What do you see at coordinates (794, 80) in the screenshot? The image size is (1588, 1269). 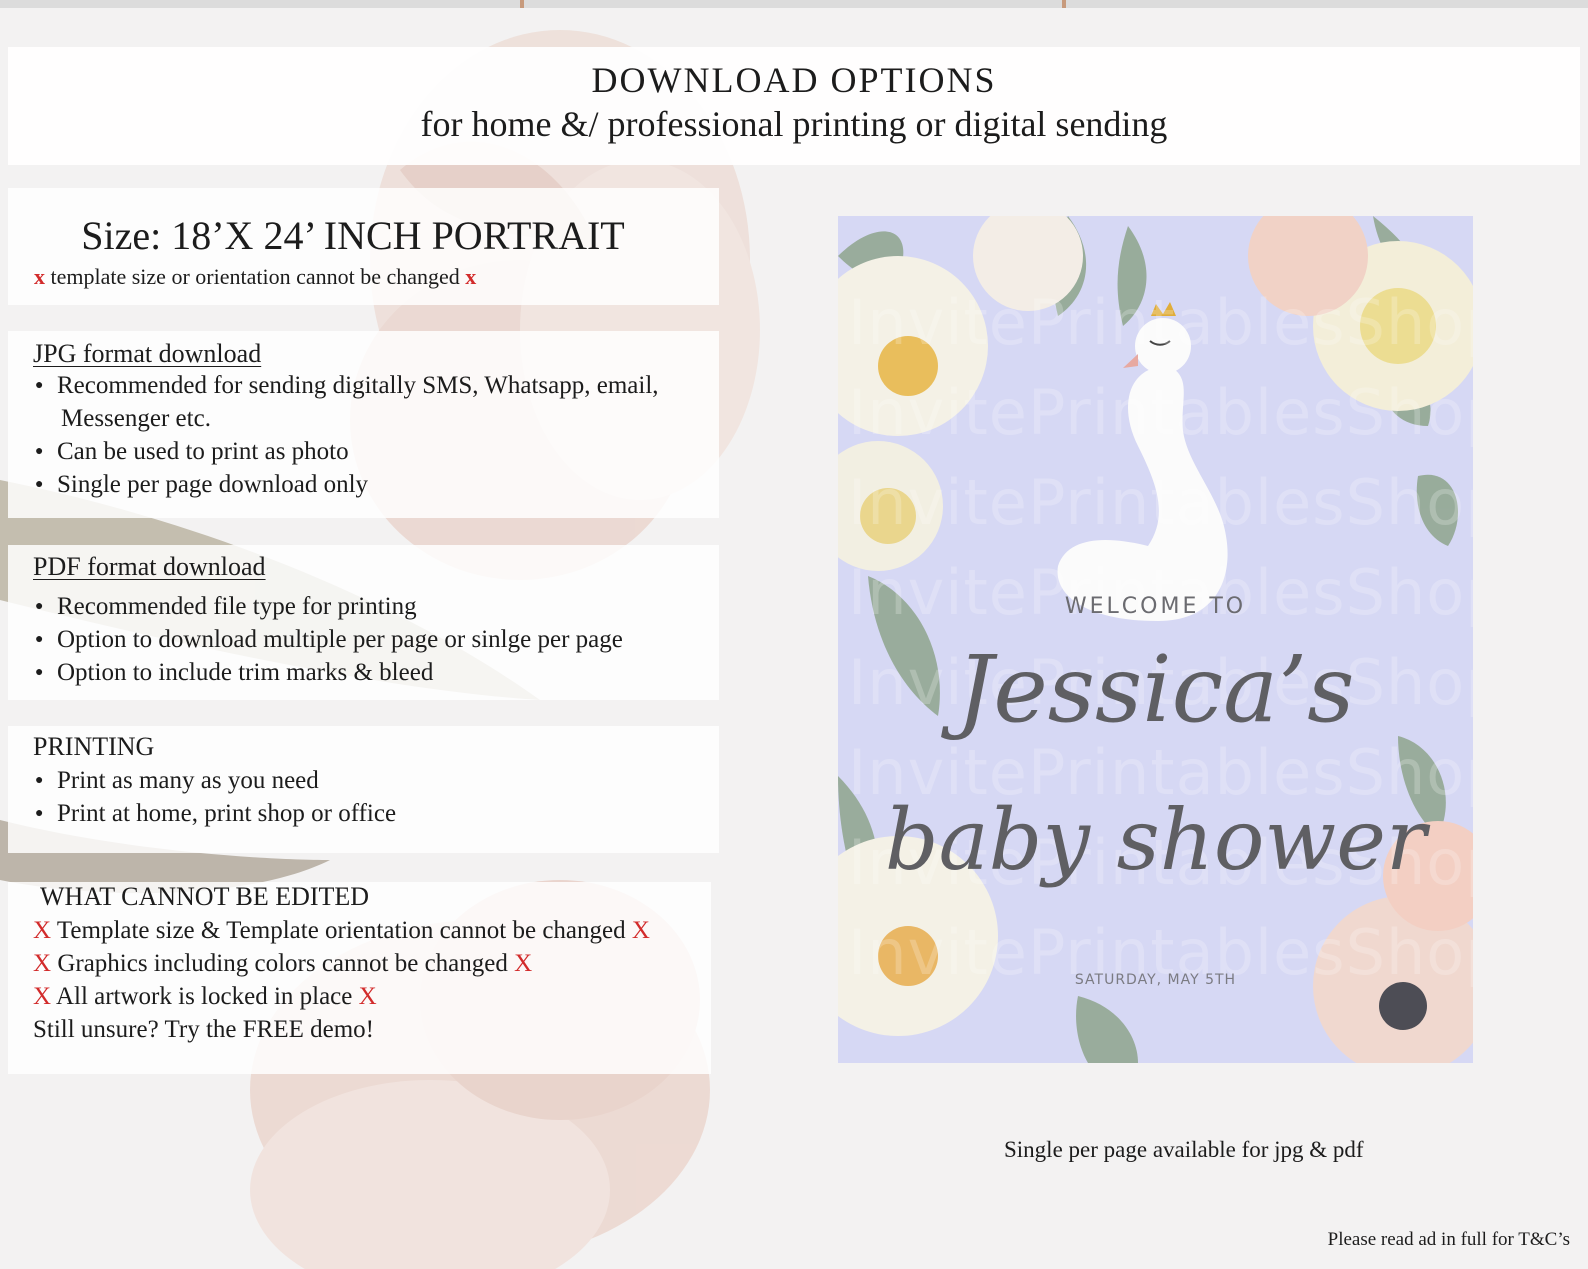 I see `page-title: DOWNLOAD OPTIONS` at bounding box center [794, 80].